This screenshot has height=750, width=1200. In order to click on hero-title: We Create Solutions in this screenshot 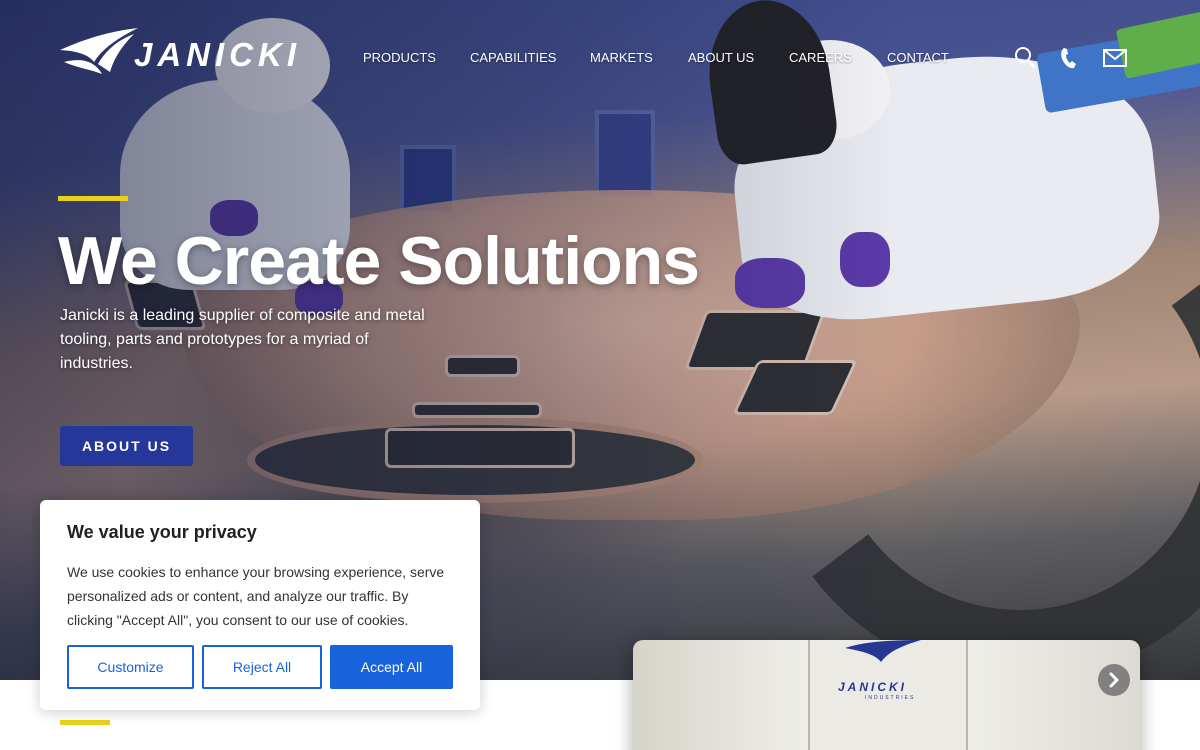, I will do `click(379, 261)`.